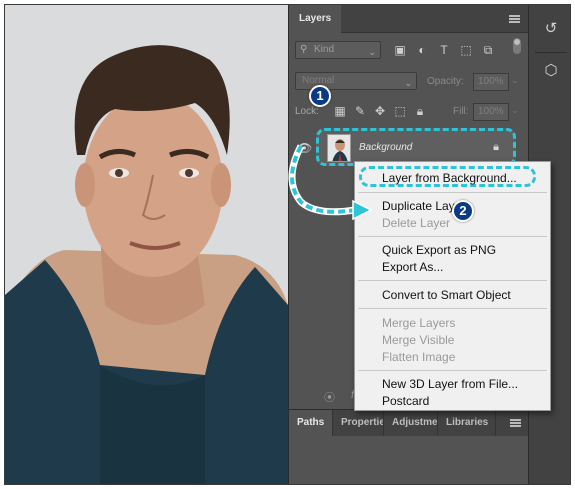 The image size is (575, 489). Describe the element at coordinates (329, 397) in the screenshot. I see `link-layers-icon: ⦿` at that location.